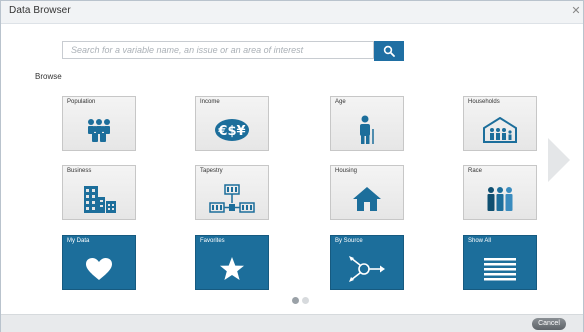 The image size is (584, 332). I want to click on tile-by-source: By Source, so click(367, 262).